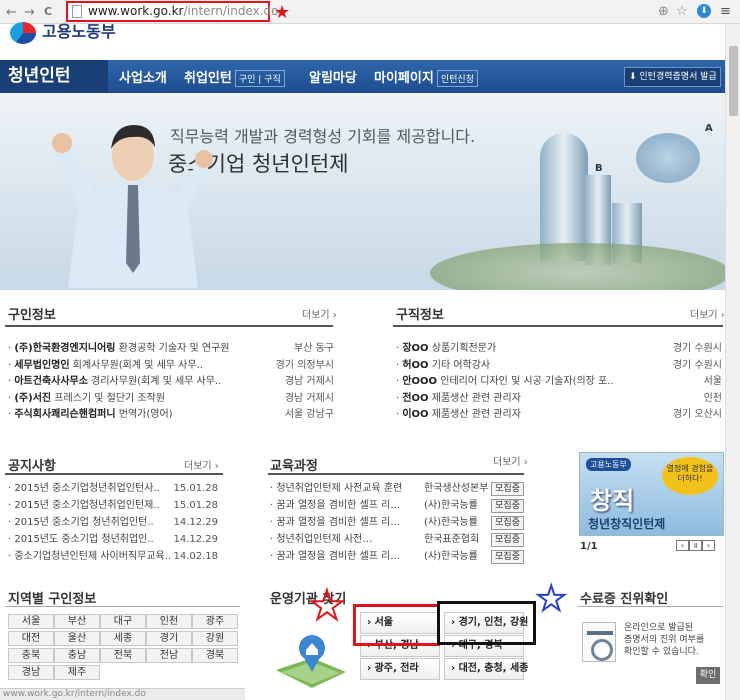  What do you see at coordinates (123, 638) in the screenshot?
I see `region-button-7: 세종` at bounding box center [123, 638].